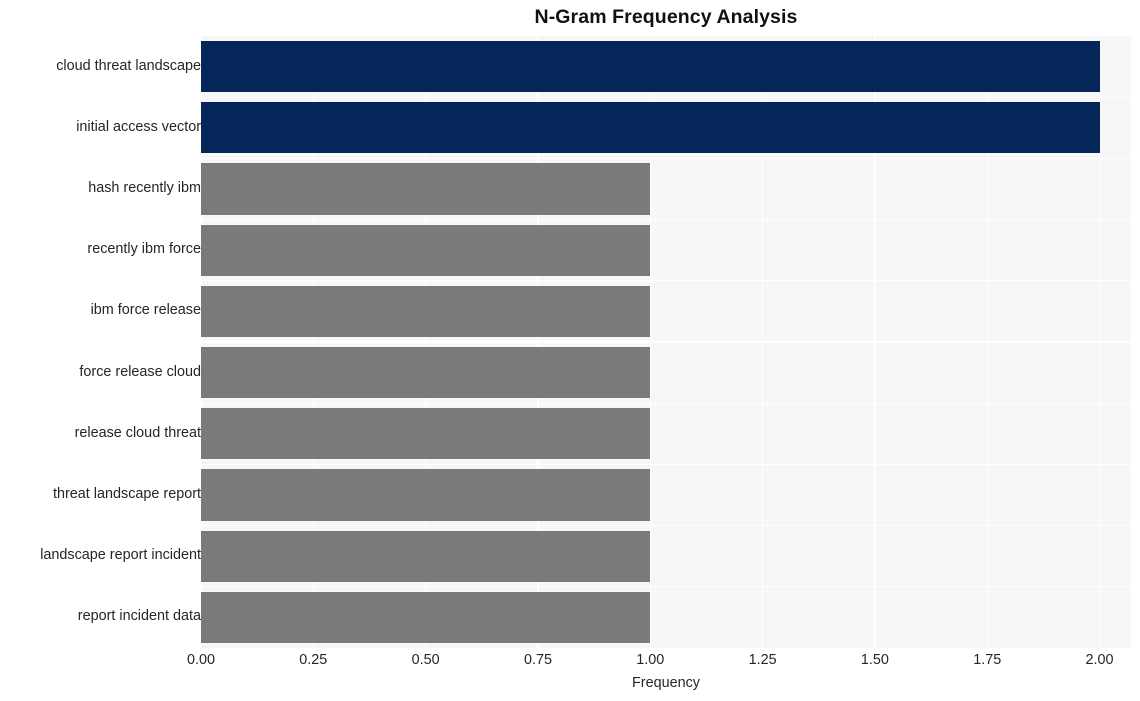  Describe the element at coordinates (120, 555) in the screenshot. I see `y-axis-tick-label: landscape report incident` at that location.